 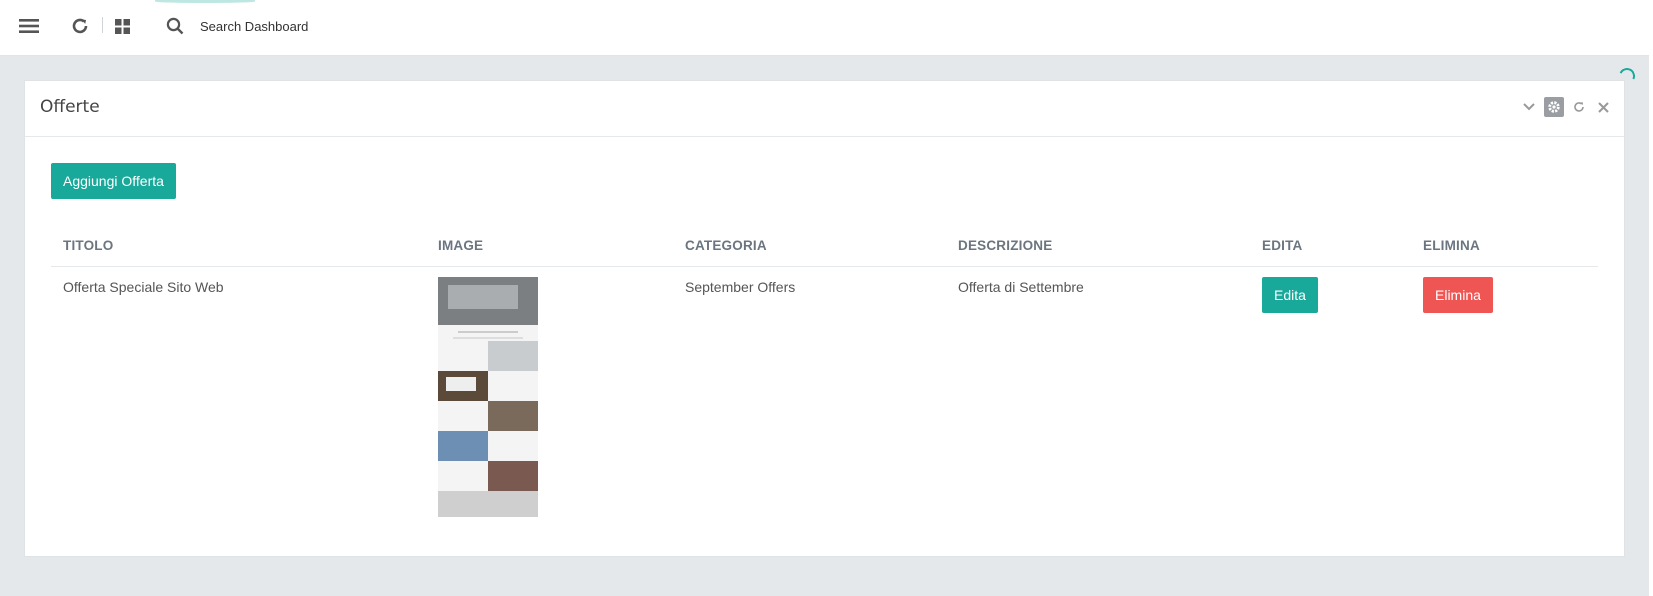 What do you see at coordinates (824, 109) in the screenshot?
I see `panel-header: Offerte` at bounding box center [824, 109].